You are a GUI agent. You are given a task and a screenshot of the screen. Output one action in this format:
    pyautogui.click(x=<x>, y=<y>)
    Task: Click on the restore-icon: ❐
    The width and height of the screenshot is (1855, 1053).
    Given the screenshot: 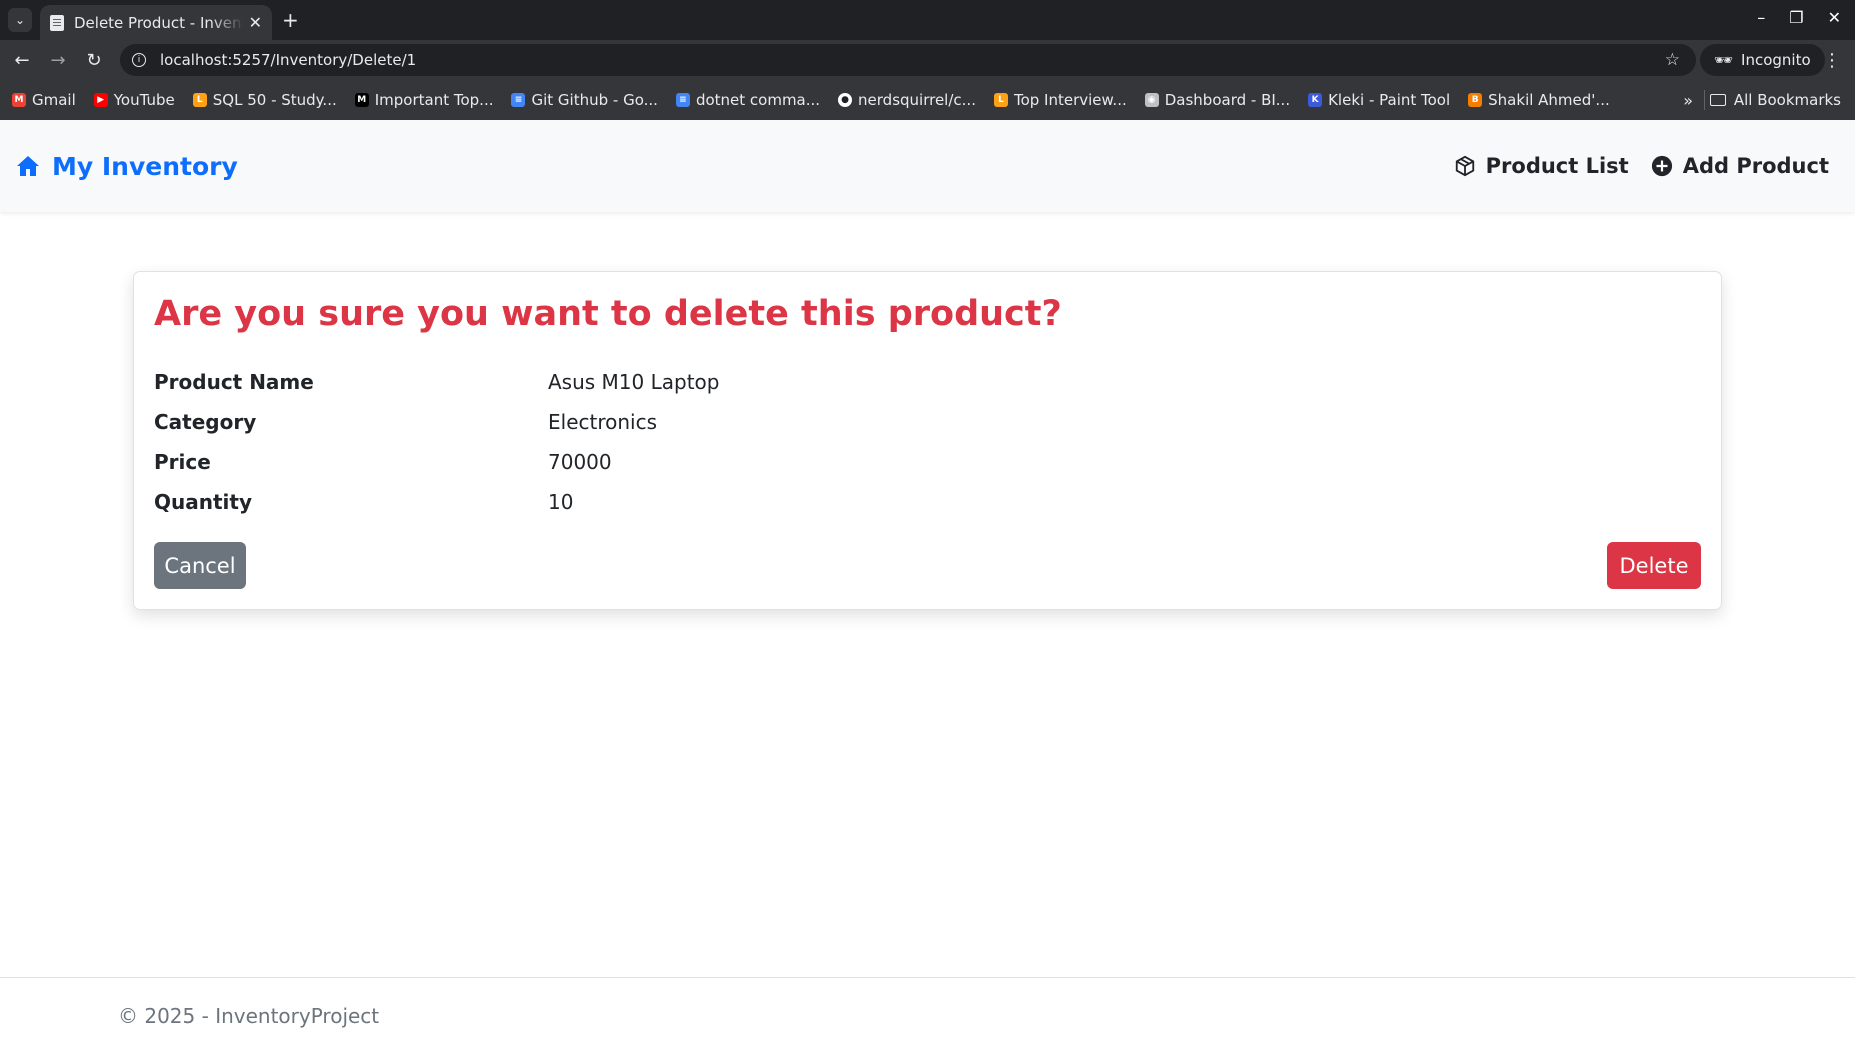 What is the action you would take?
    pyautogui.click(x=1796, y=17)
    